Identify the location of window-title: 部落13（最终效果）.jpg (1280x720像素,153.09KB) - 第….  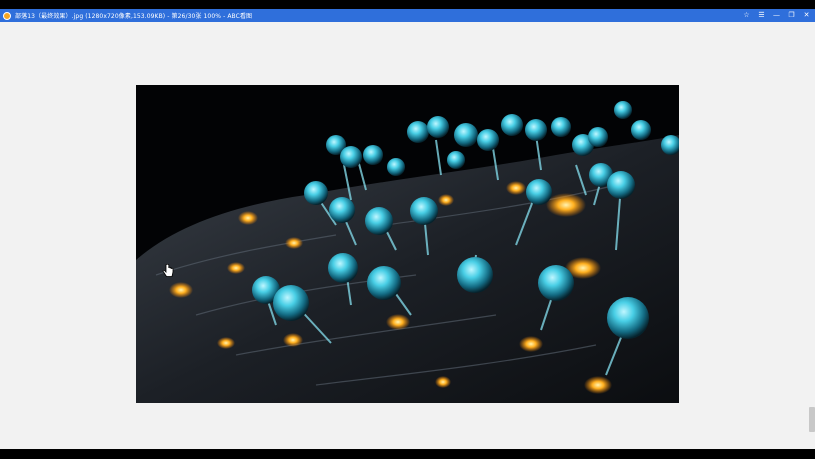
(134, 16).